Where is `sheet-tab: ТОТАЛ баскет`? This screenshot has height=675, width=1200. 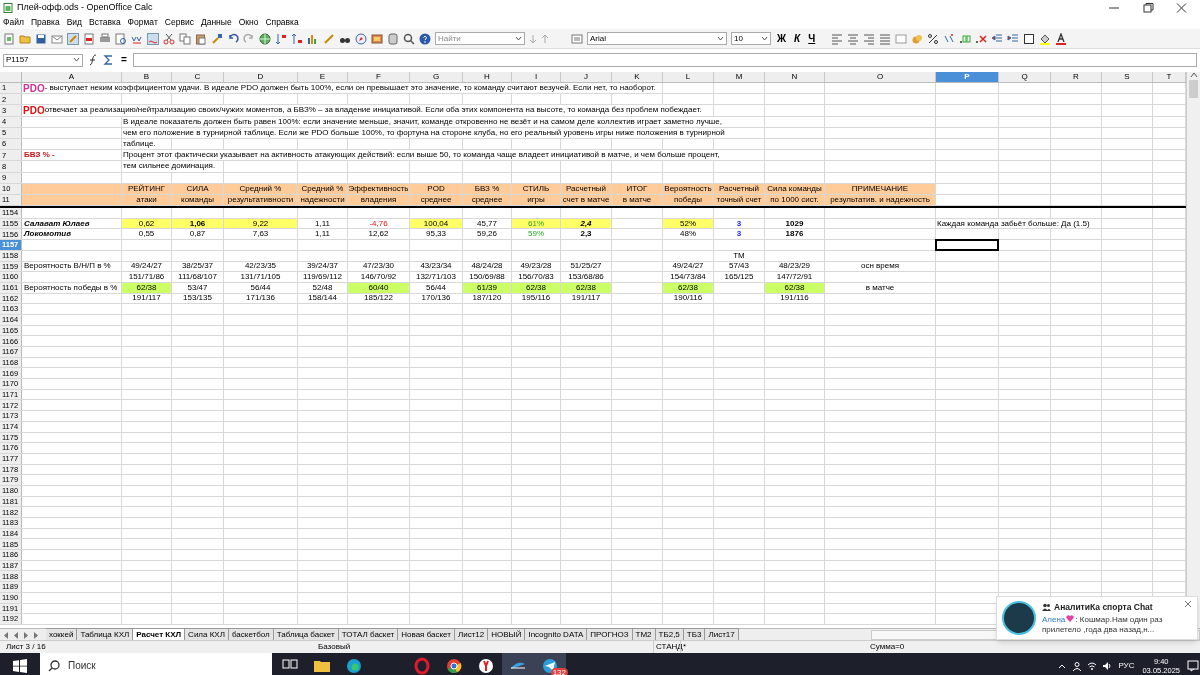 sheet-tab: ТОТАЛ баскет is located at coordinates (368, 634).